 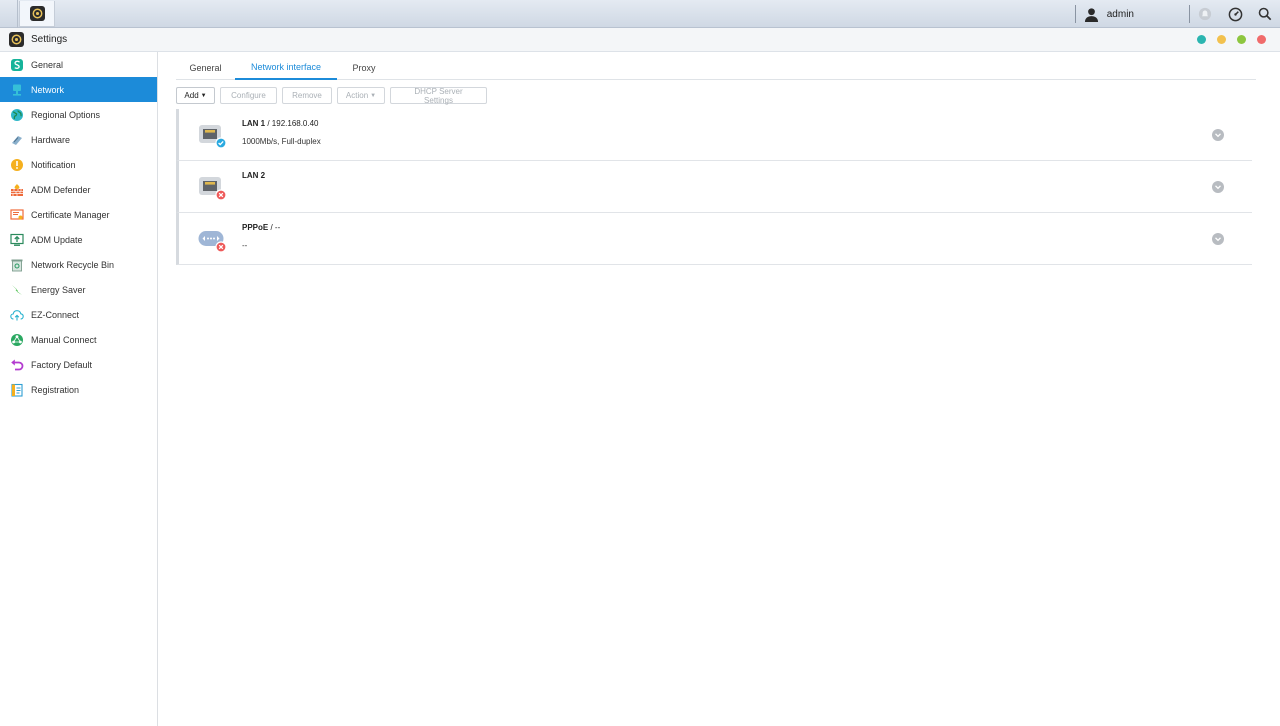 What do you see at coordinates (255, 227) in the screenshot?
I see `interface-title: PPPoE` at bounding box center [255, 227].